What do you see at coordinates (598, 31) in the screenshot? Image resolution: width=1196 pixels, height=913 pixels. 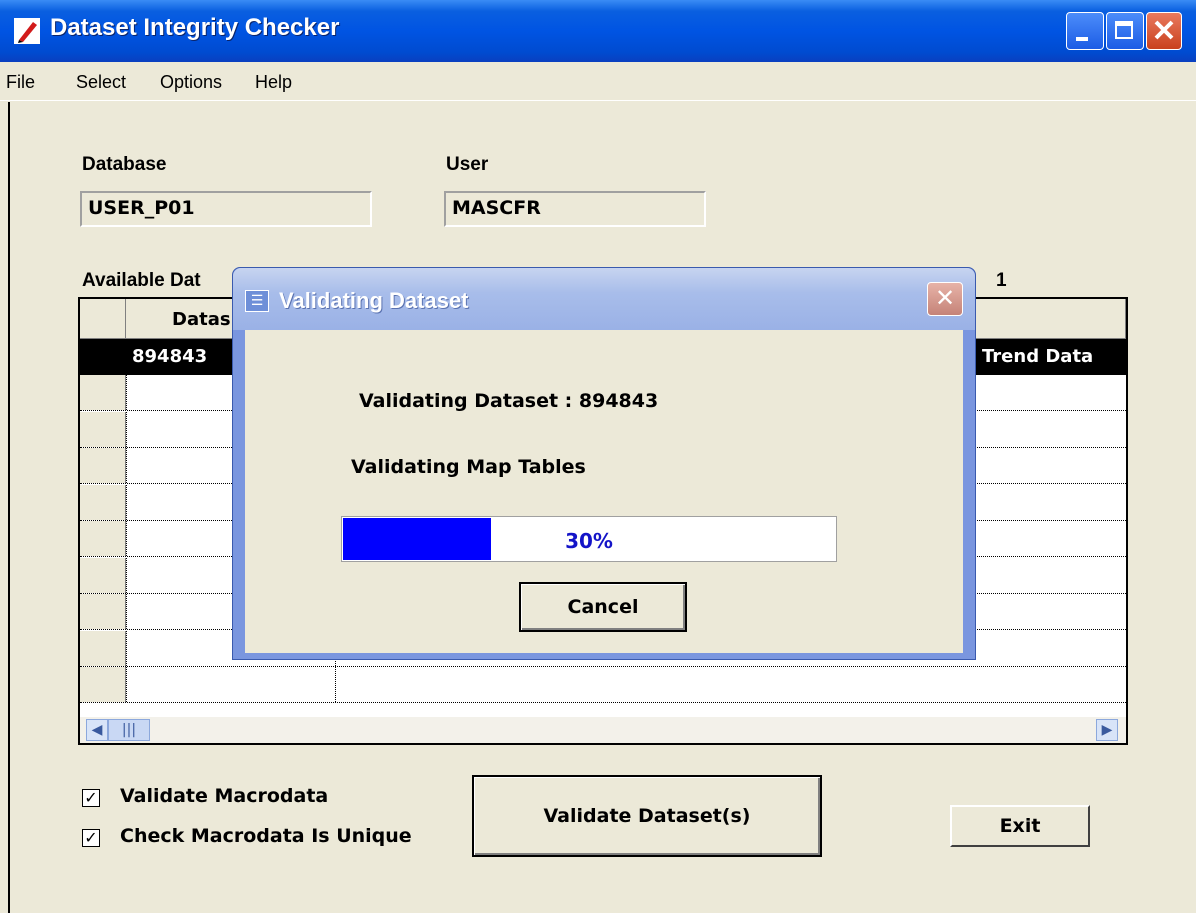 I see `window-titlebar: Dataset Integrity Checker` at bounding box center [598, 31].